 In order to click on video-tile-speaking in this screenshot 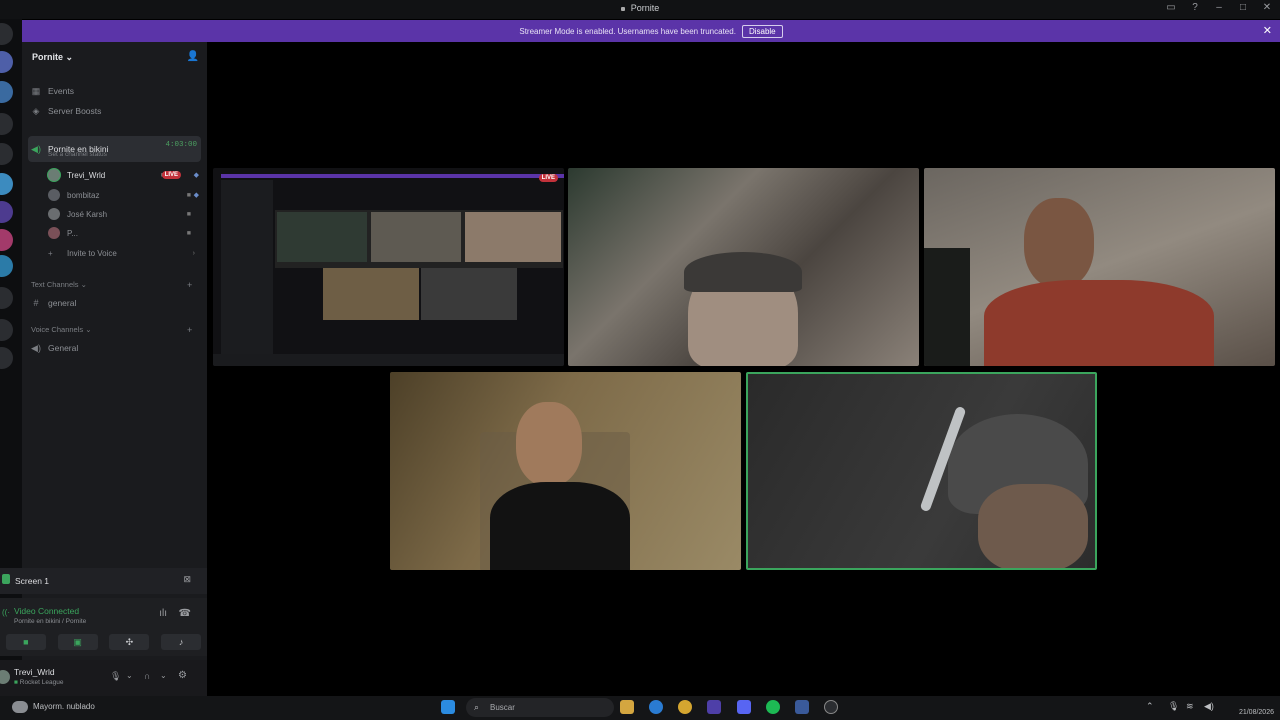, I will do `click(921, 471)`.